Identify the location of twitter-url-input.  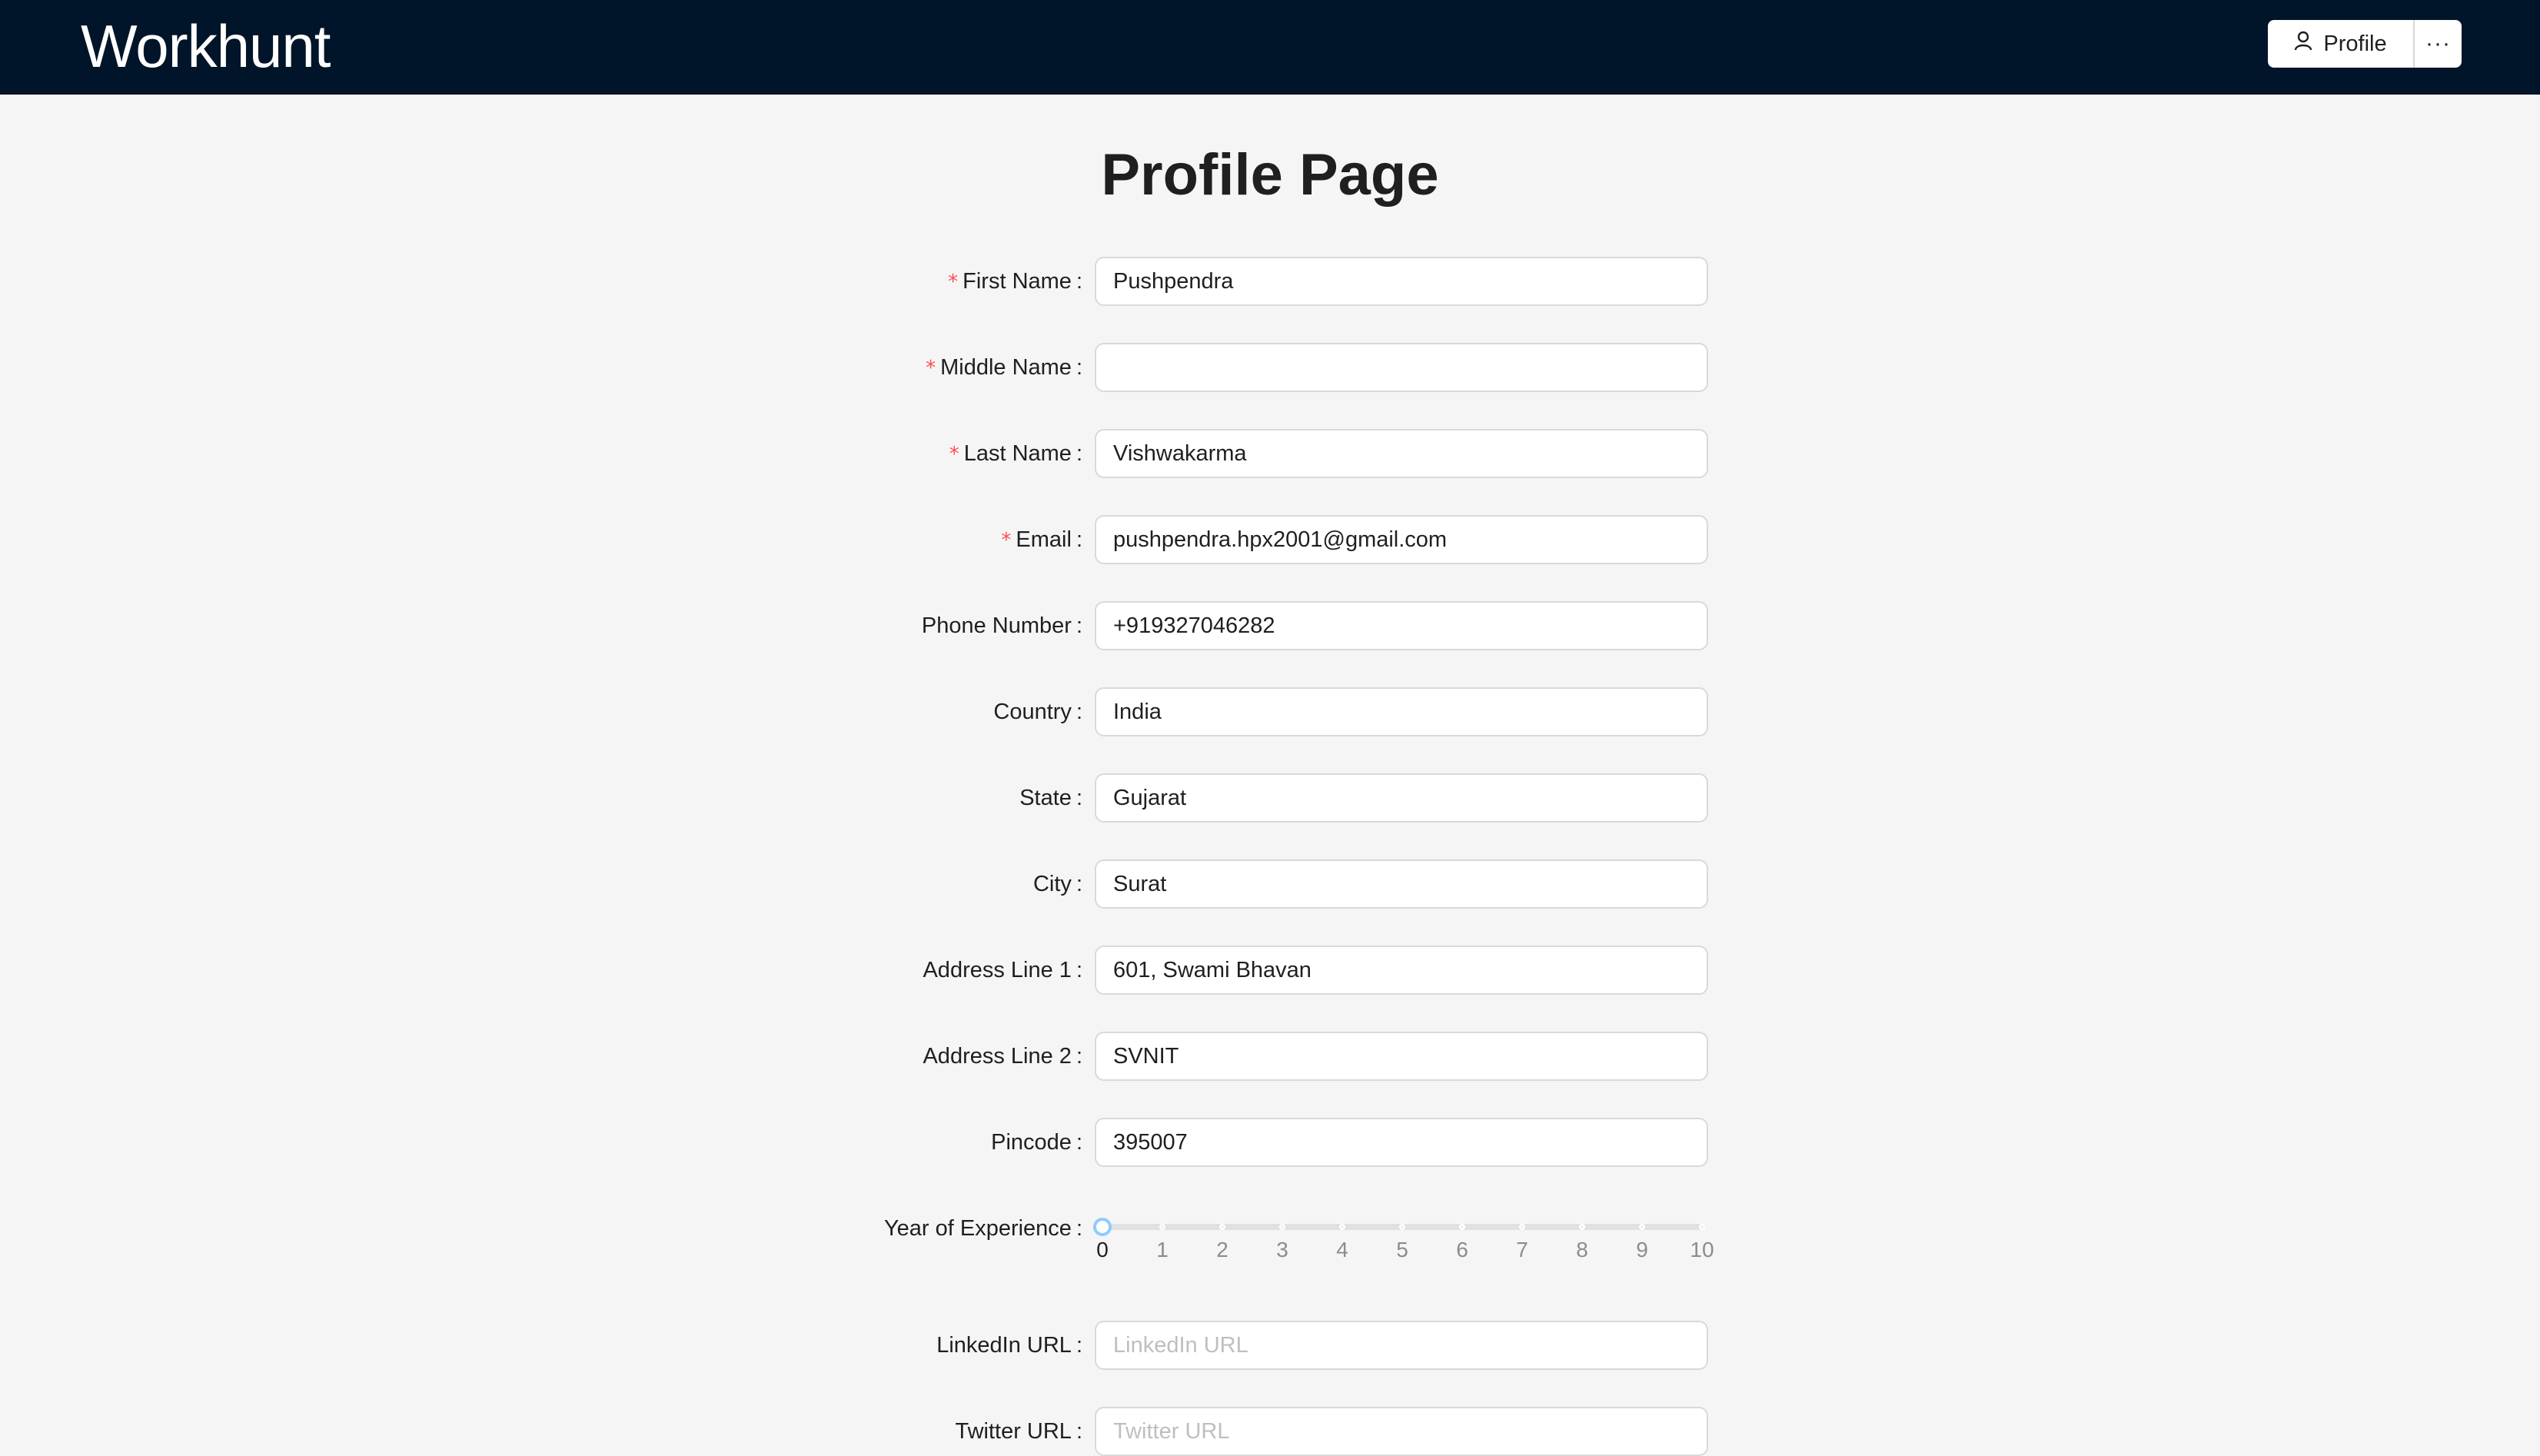
(1401, 1432).